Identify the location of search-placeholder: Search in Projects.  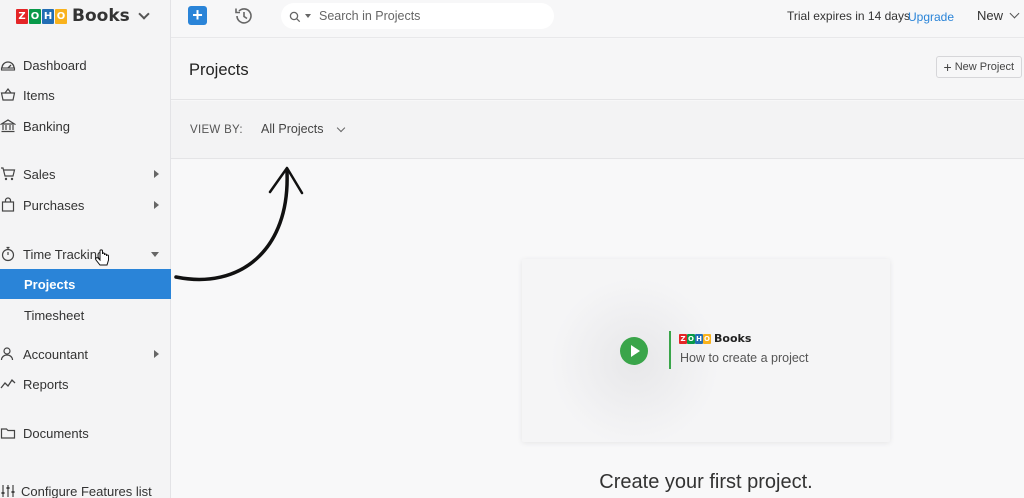
(370, 16).